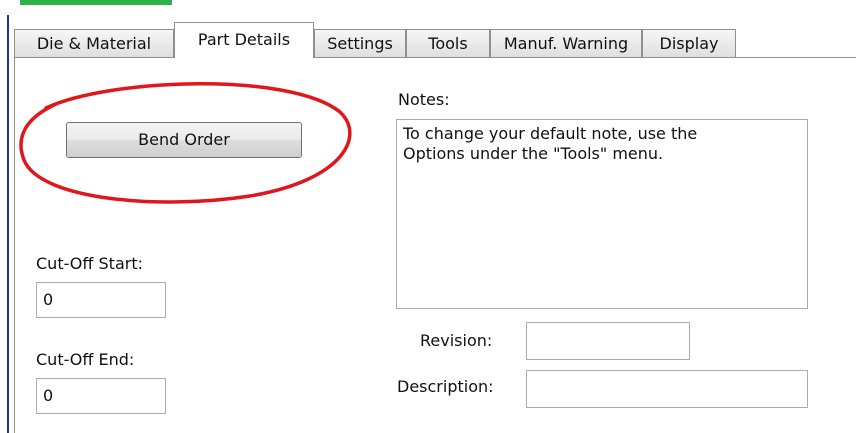 This screenshot has height=433, width=856. I want to click on tab-label: Display, so click(689, 43).